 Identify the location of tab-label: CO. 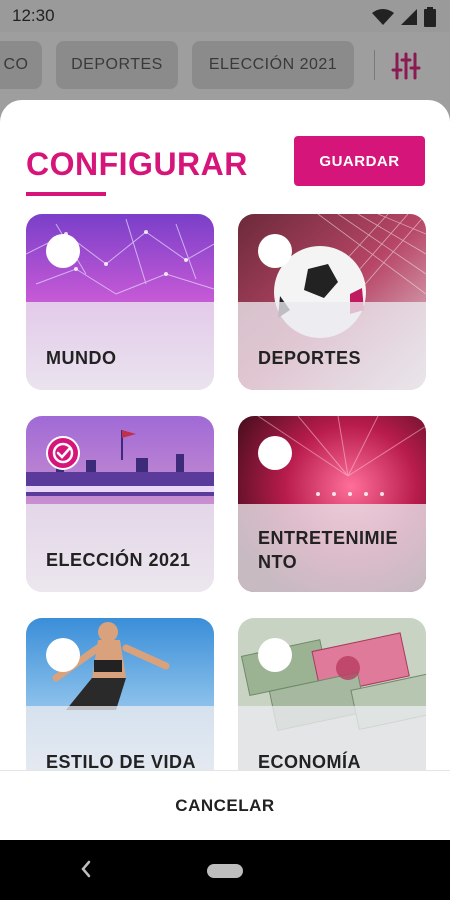
(16, 64).